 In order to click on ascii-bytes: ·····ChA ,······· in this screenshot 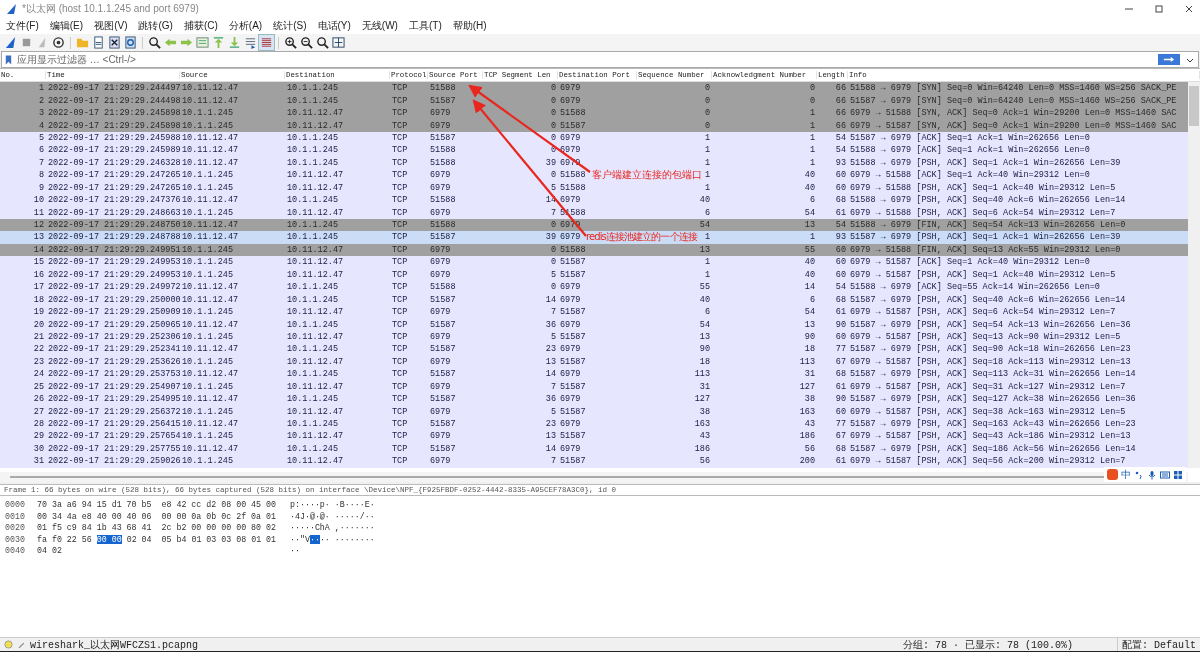, I will do `click(332, 528)`.